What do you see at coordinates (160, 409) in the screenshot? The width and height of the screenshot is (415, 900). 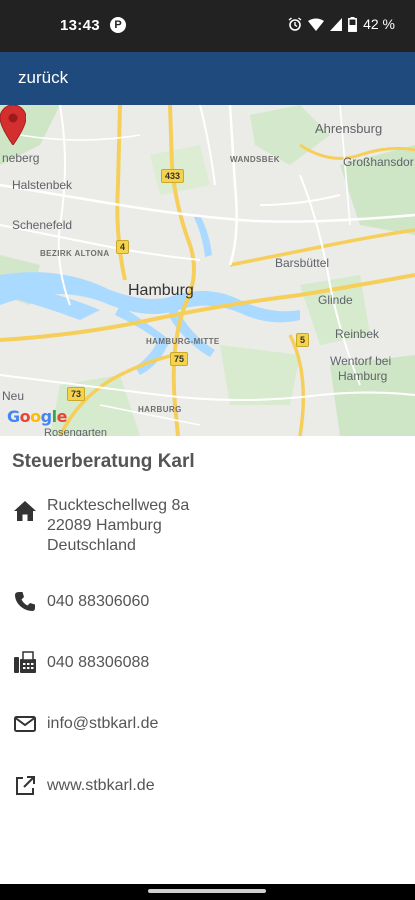 I see `map-label-harburg: HARBURG` at bounding box center [160, 409].